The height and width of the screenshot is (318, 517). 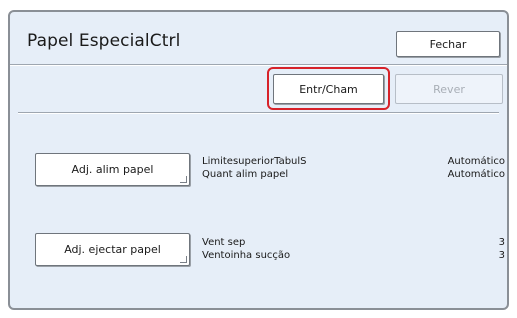 I want to click on close-button: Fechar, so click(x=448, y=44).